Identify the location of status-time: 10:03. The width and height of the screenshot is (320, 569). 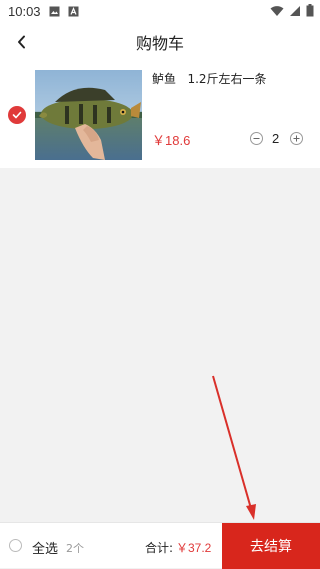
(24, 11).